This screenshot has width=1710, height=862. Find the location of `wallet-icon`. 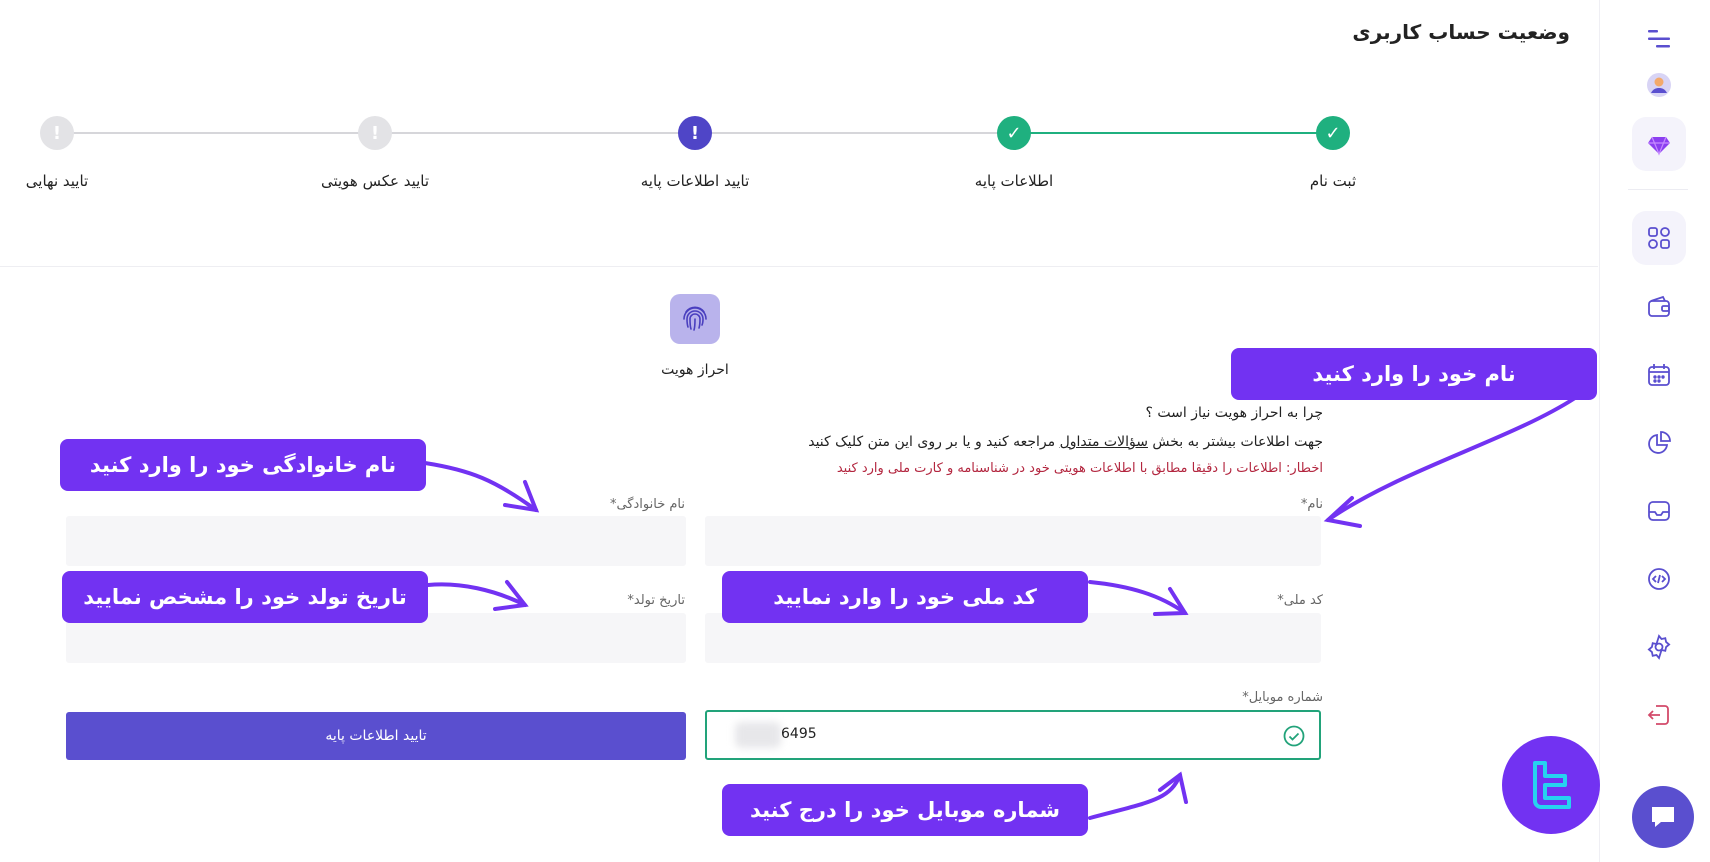

wallet-icon is located at coordinates (1659, 307).